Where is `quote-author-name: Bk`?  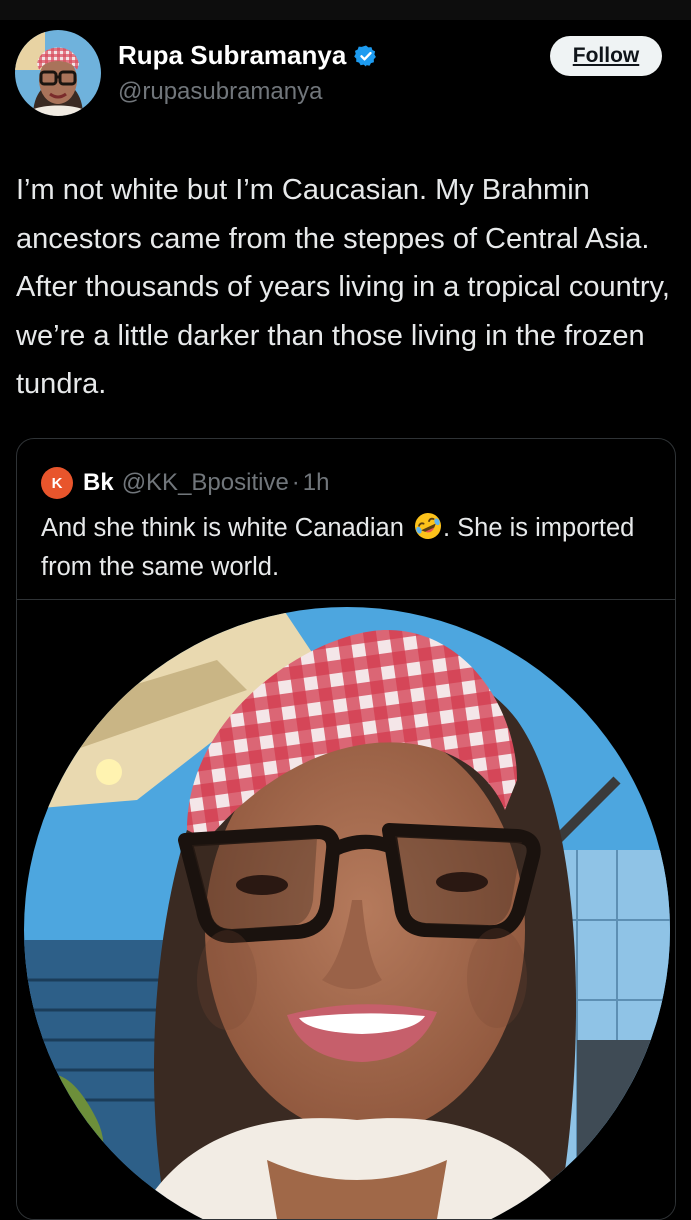
quote-author-name: Bk is located at coordinates (98, 483).